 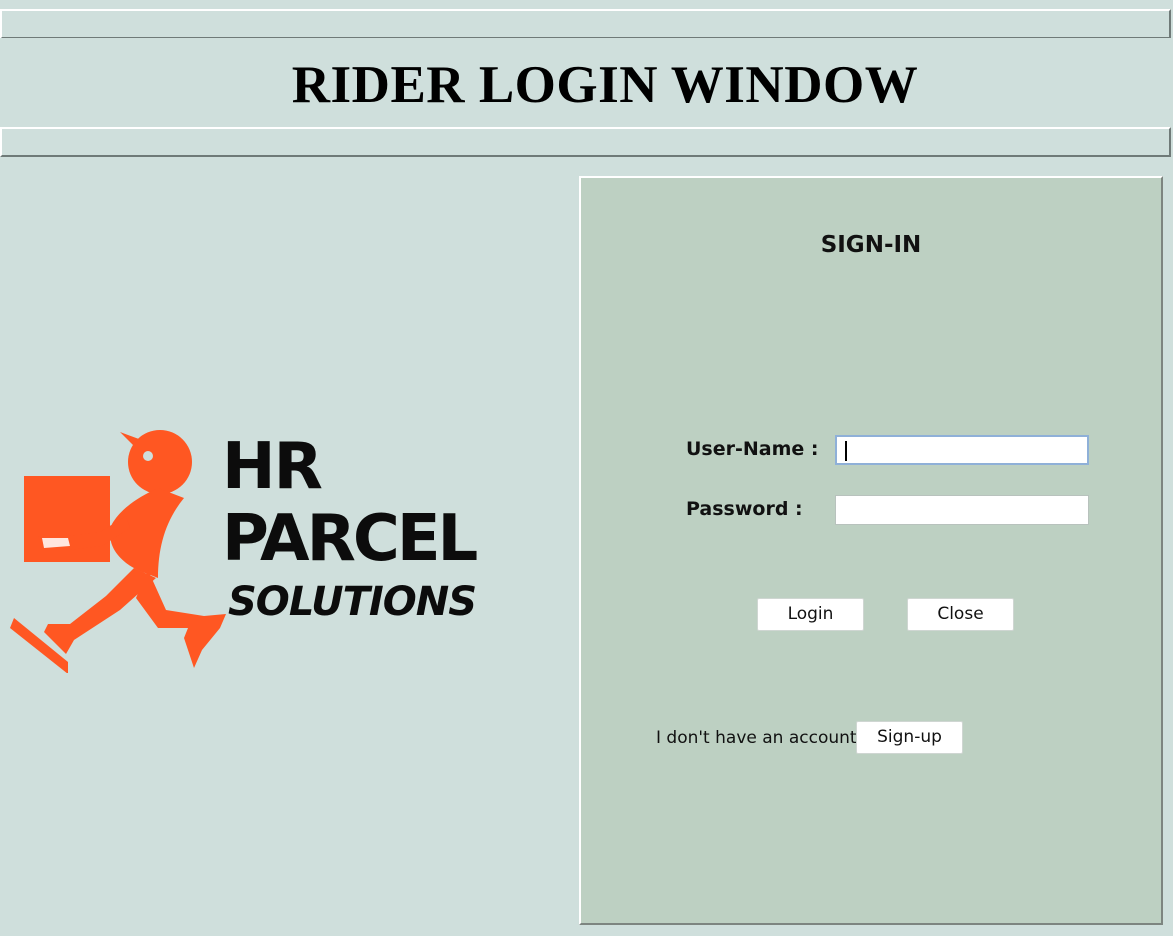 I want to click on text-caret, so click(x=846, y=451).